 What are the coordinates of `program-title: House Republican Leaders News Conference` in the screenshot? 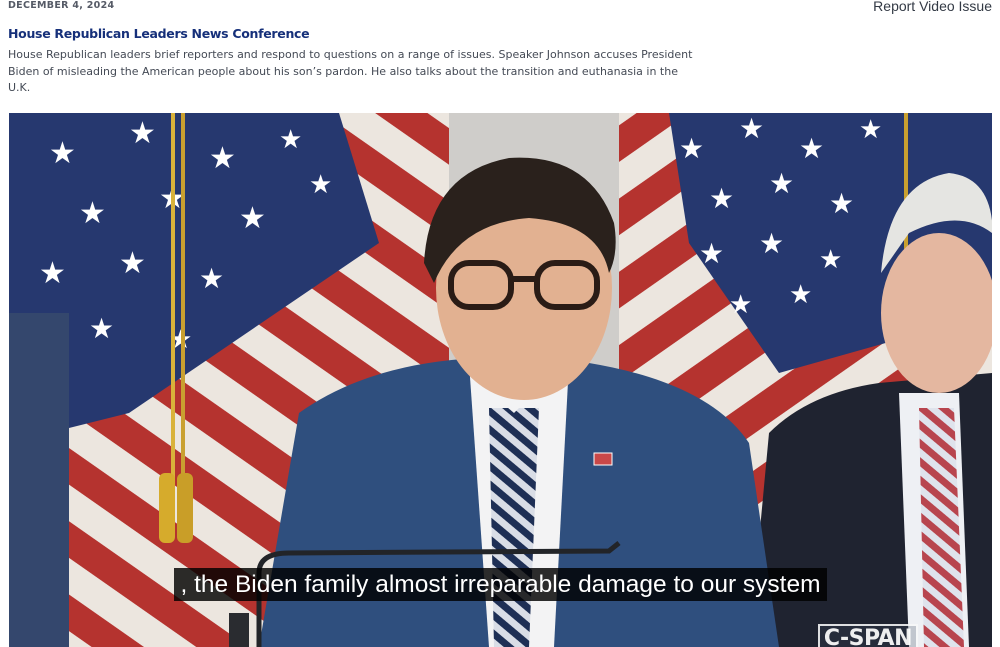 It's located at (159, 33).